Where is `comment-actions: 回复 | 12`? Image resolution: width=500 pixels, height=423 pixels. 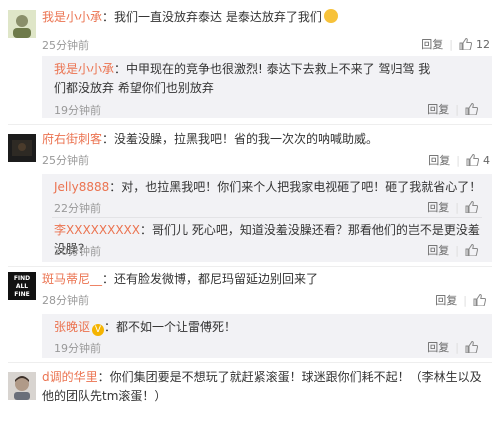
comment-actions: 回复 | 12 is located at coordinates (455, 44).